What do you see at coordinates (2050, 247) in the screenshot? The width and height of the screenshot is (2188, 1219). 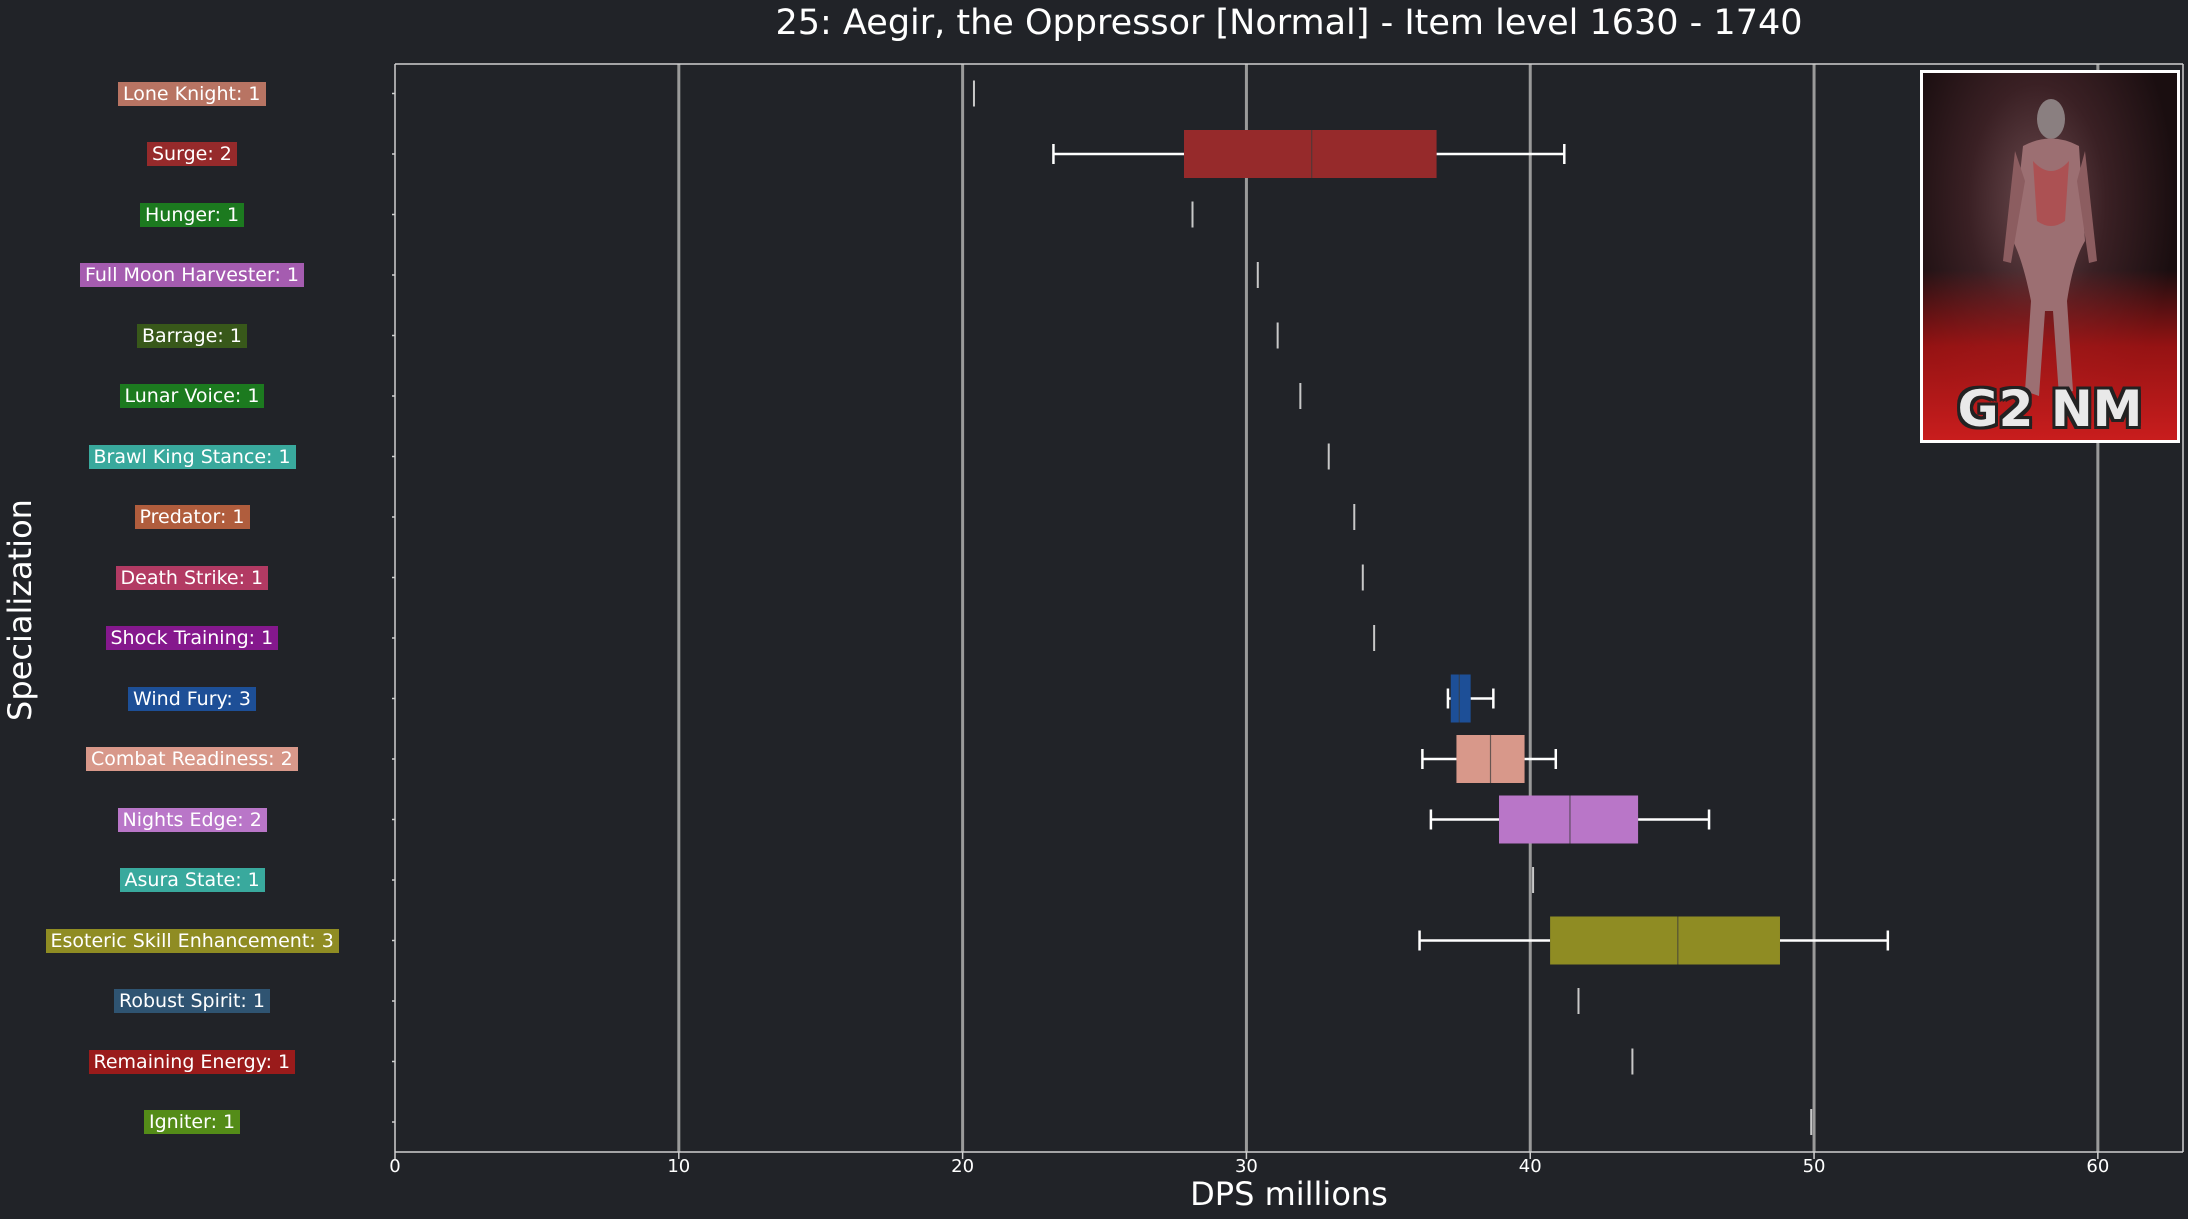 I see `boss-figure-image` at bounding box center [2050, 247].